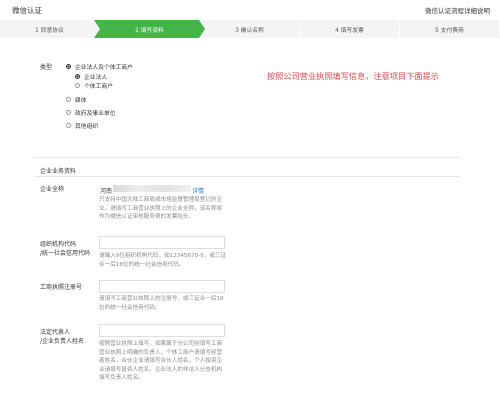 This screenshot has height=398, width=500. Describe the element at coordinates (350, 29) in the screenshot. I see `step-fill-invoice: 4 填写发票` at that location.